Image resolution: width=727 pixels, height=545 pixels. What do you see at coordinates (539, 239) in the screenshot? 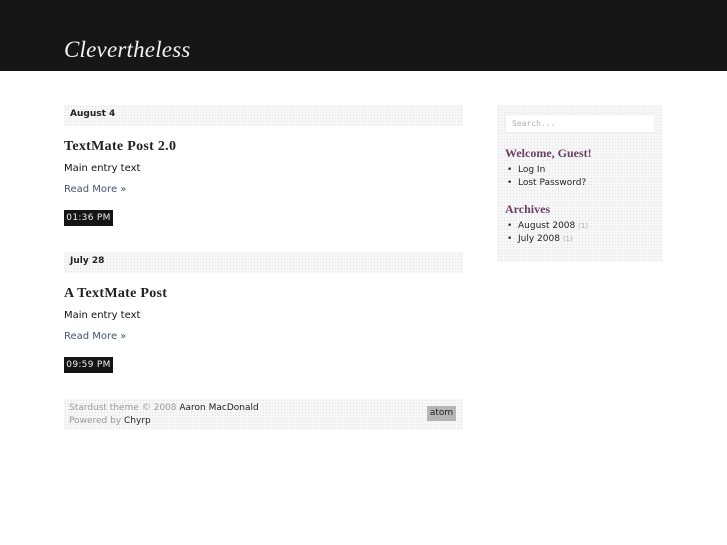
I see `archive-link-july-2008: July 2008` at bounding box center [539, 239].